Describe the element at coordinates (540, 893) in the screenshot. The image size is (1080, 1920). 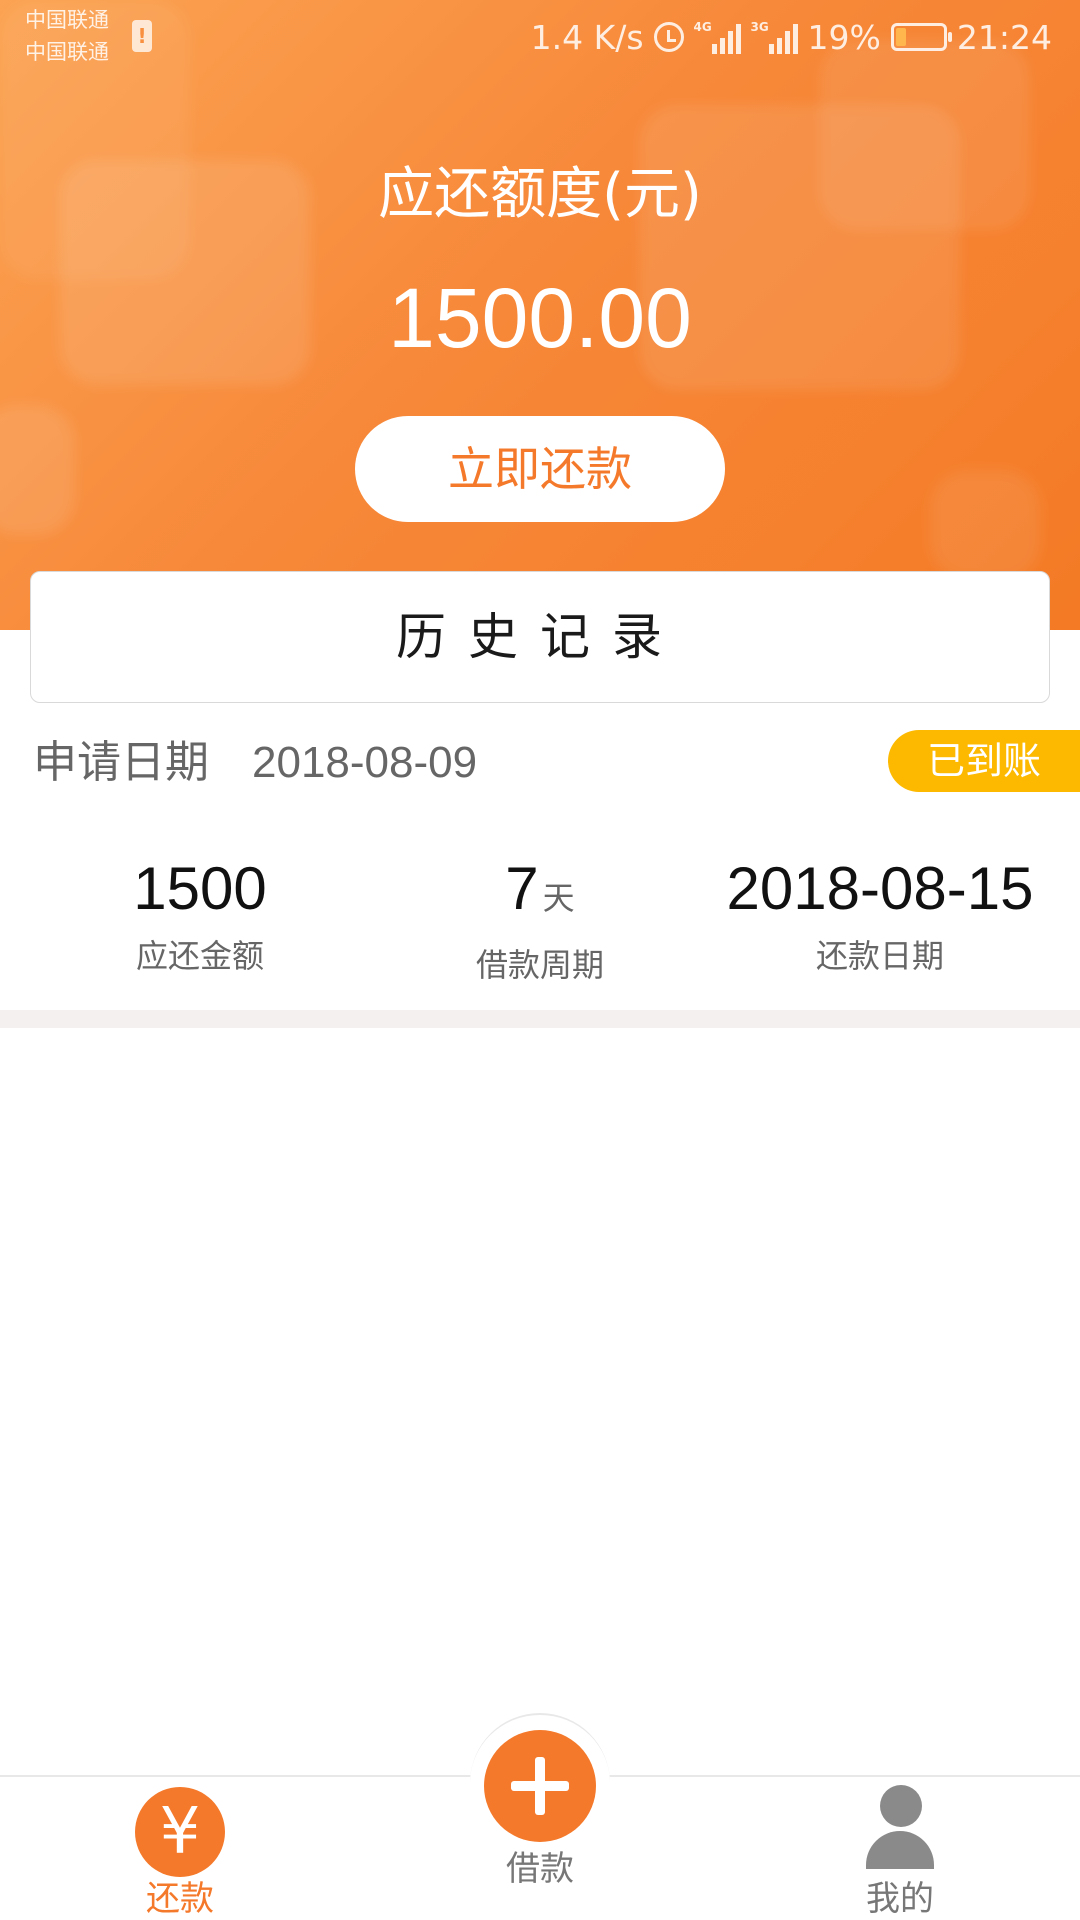
I see `loan-period-value-row: 7天` at that location.